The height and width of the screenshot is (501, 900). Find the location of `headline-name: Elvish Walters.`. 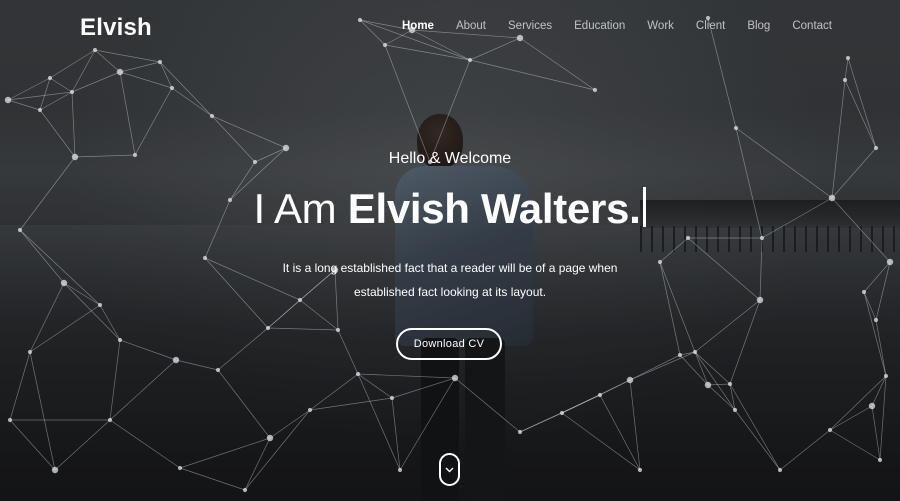

headline-name: Elvish Walters. is located at coordinates (494, 208).